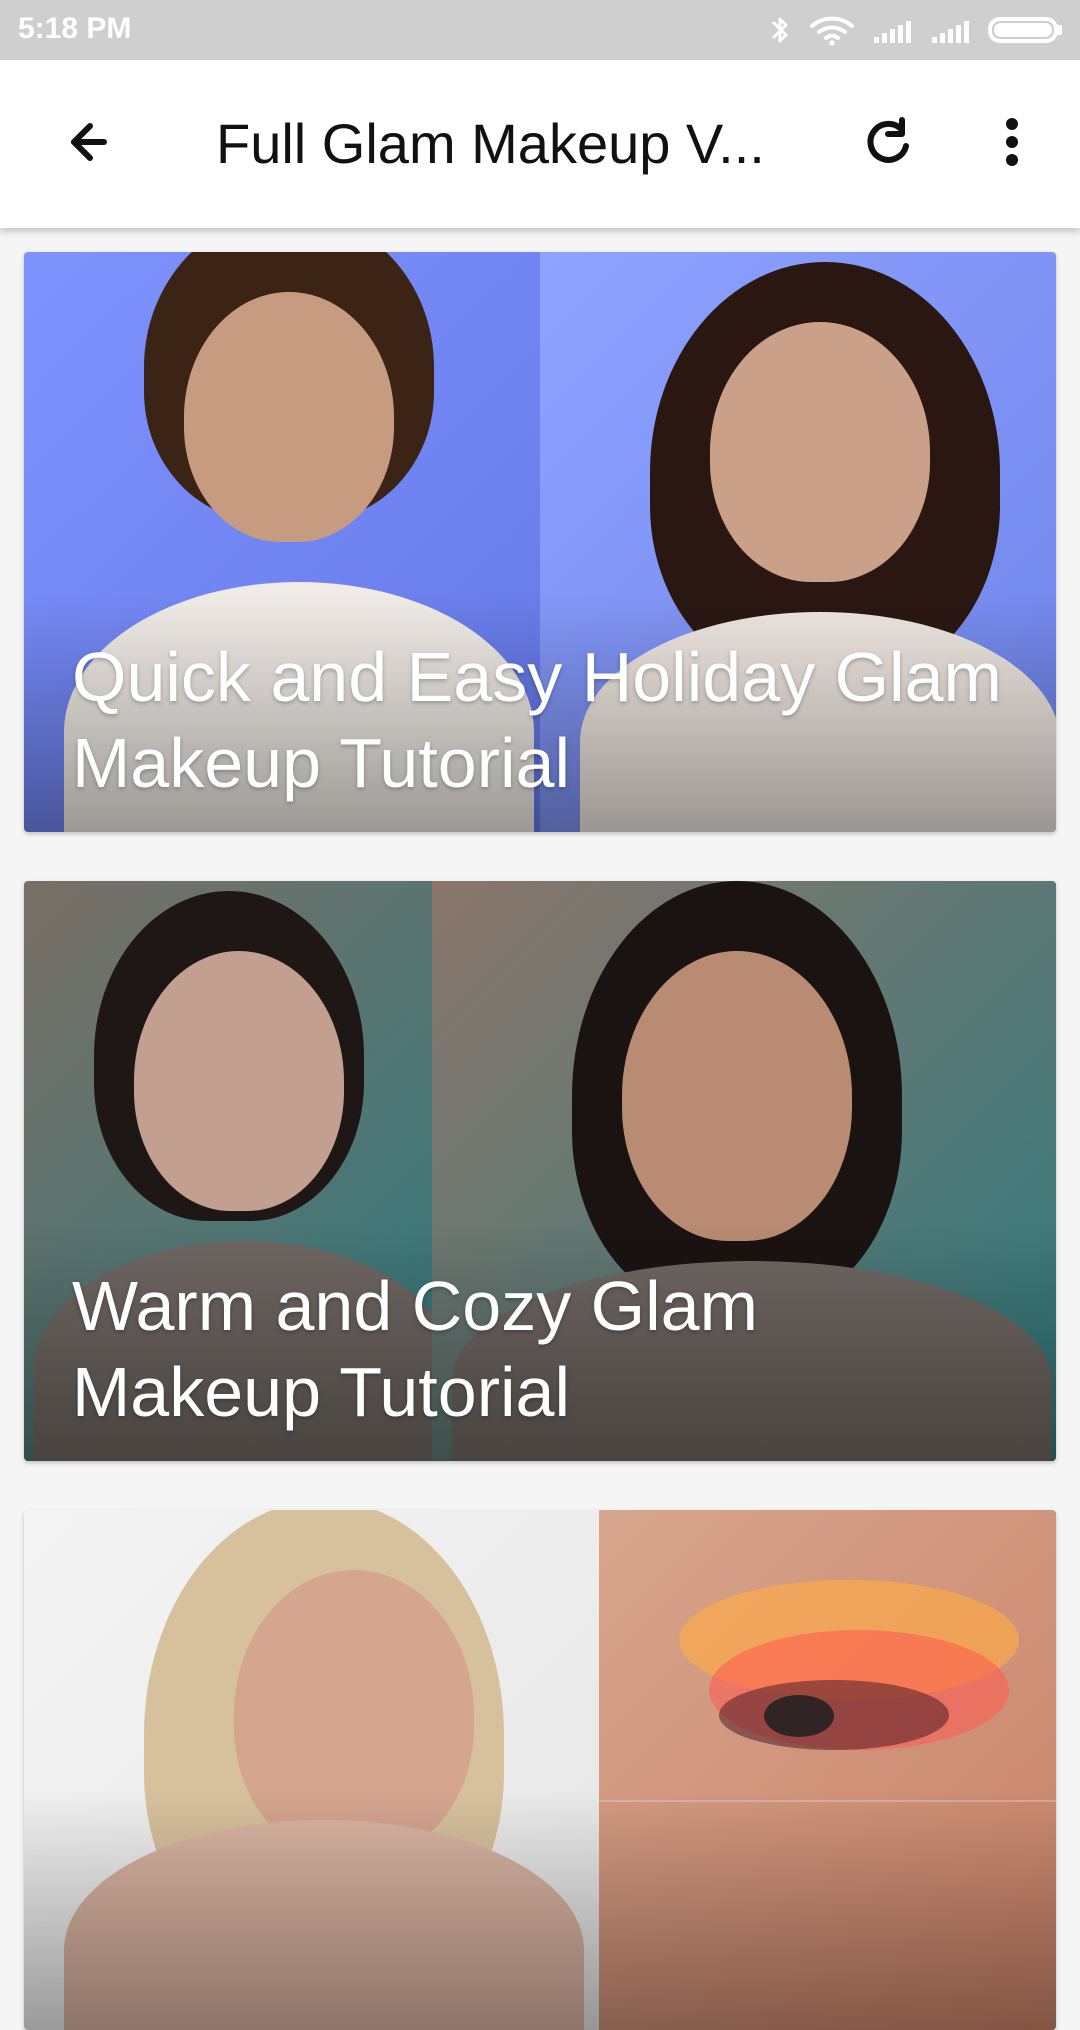 The width and height of the screenshot is (1080, 2030). Describe the element at coordinates (540, 30) in the screenshot. I see `status-bar: 5:18 PM` at that location.